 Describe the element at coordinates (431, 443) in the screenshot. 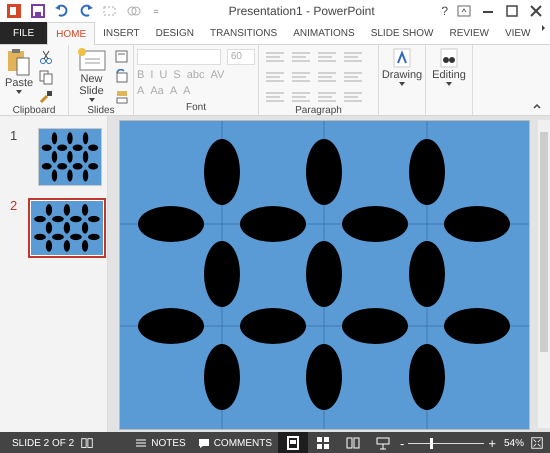

I see `zoom-slider-thumb` at that location.